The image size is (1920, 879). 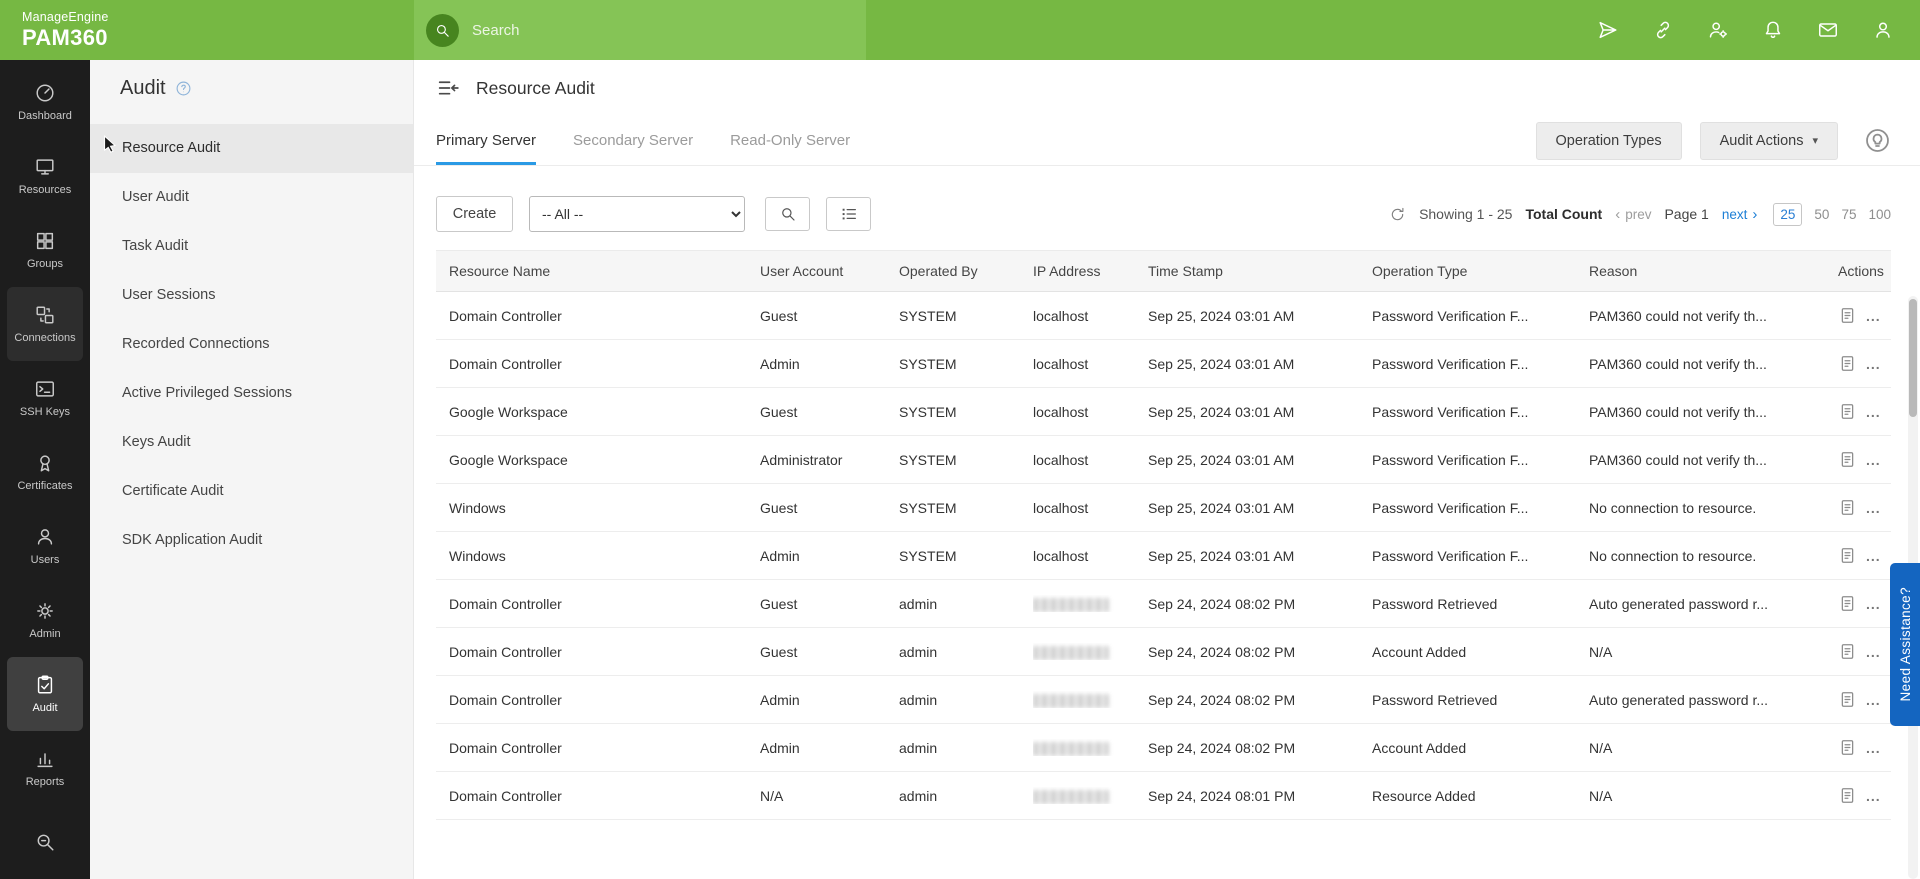 I want to click on need-assistance-tab: Need Assistance?, so click(x=1905, y=644).